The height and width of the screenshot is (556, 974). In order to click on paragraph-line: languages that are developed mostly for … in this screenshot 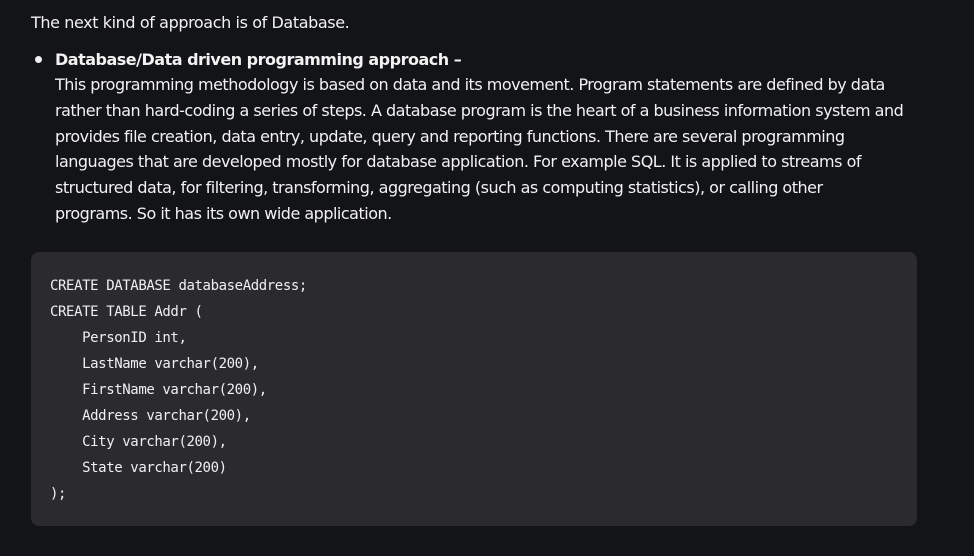, I will do `click(458, 162)`.